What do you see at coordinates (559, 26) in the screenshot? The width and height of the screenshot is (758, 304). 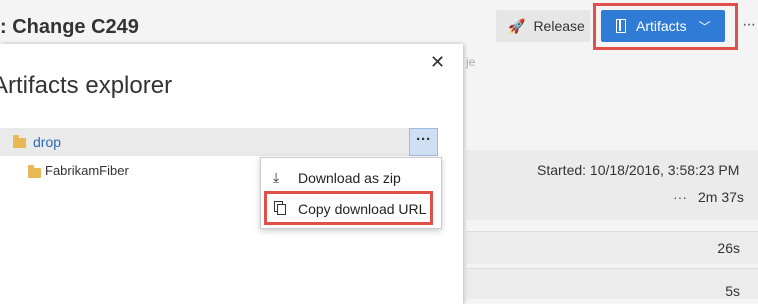 I see `release-button-label: Release` at bounding box center [559, 26].